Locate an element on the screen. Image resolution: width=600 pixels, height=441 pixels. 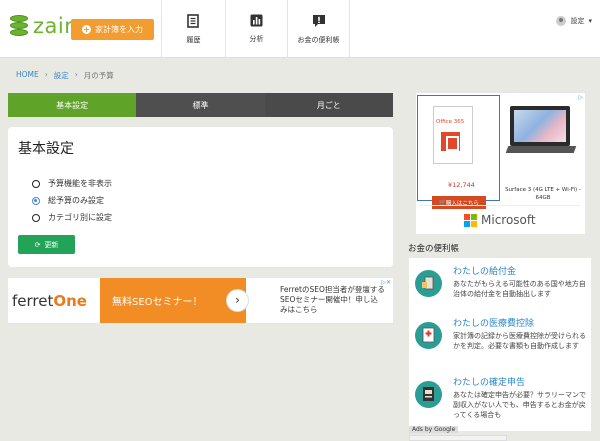
radio-hide-budget is located at coordinates (36, 183).